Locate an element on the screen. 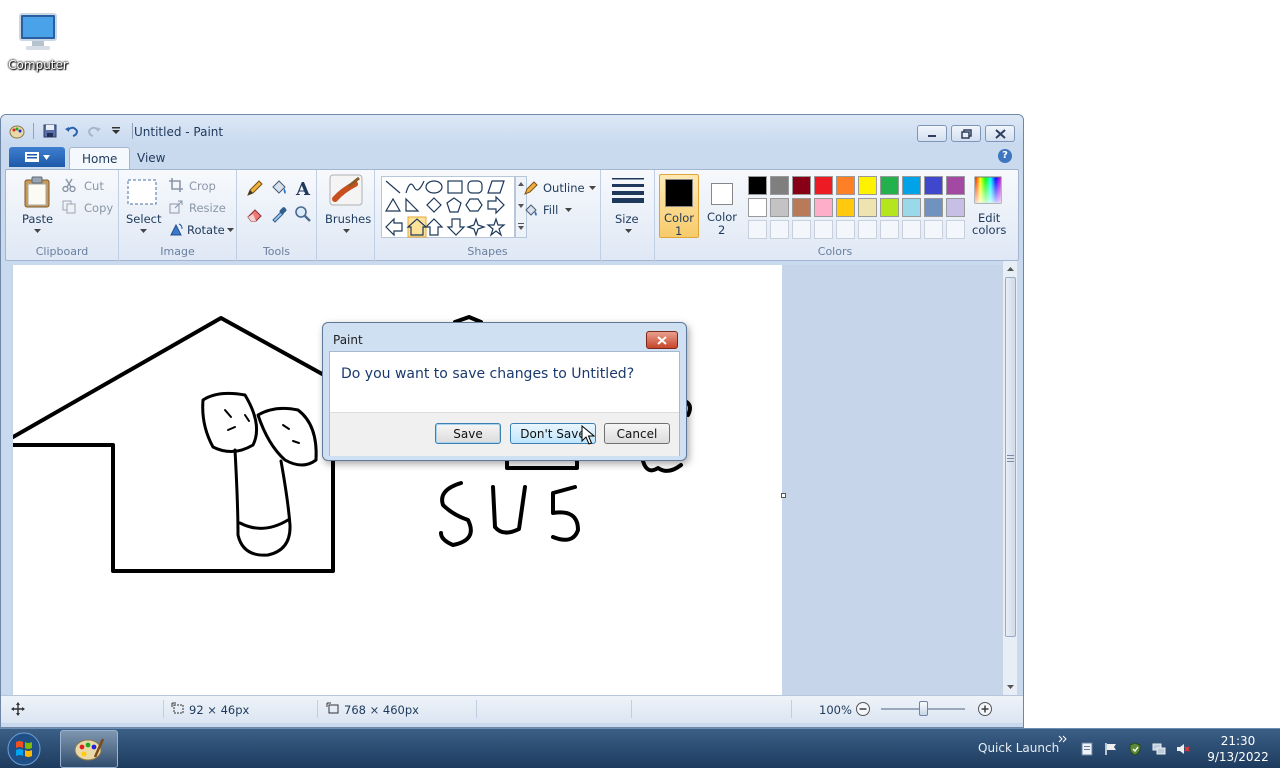 The image size is (1280, 768). scribble-fragment is located at coordinates (662, 466).